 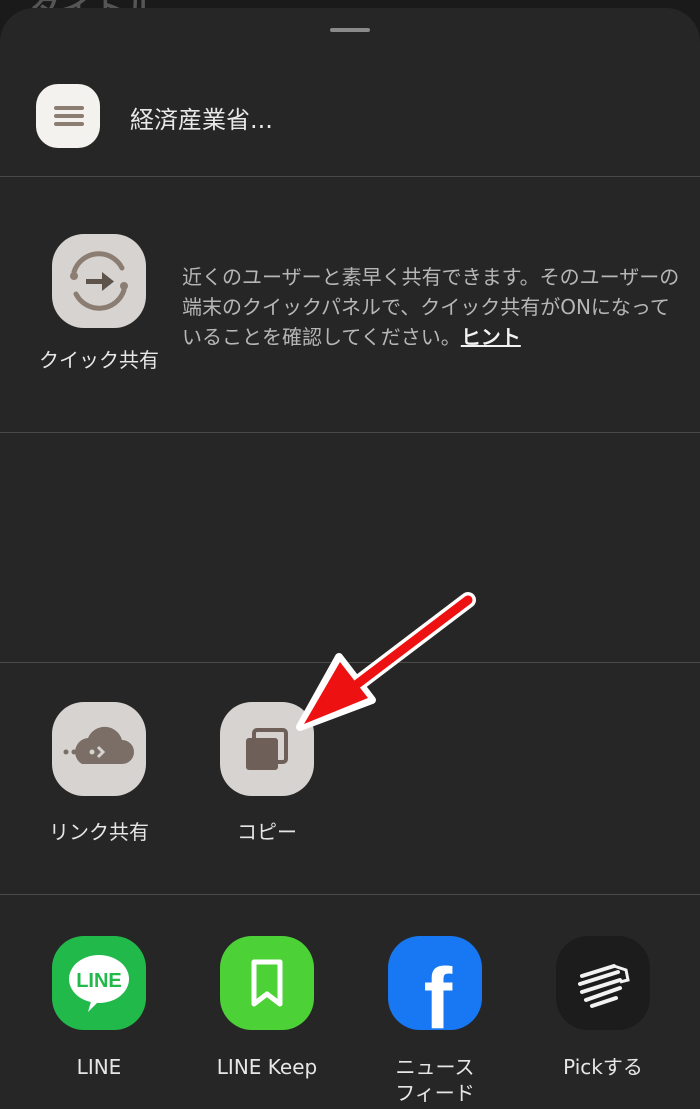 I want to click on menu-icon, so click(x=68, y=116).